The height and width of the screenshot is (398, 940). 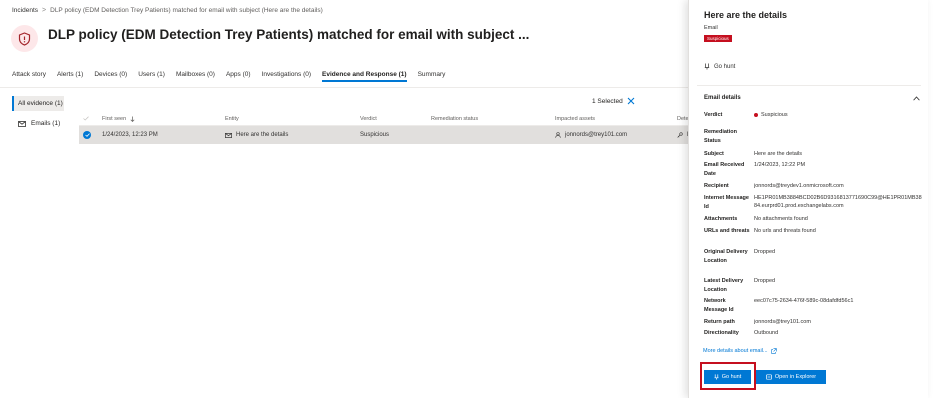 What do you see at coordinates (375, 135) in the screenshot?
I see `cell-verdict: Suspicious` at bounding box center [375, 135].